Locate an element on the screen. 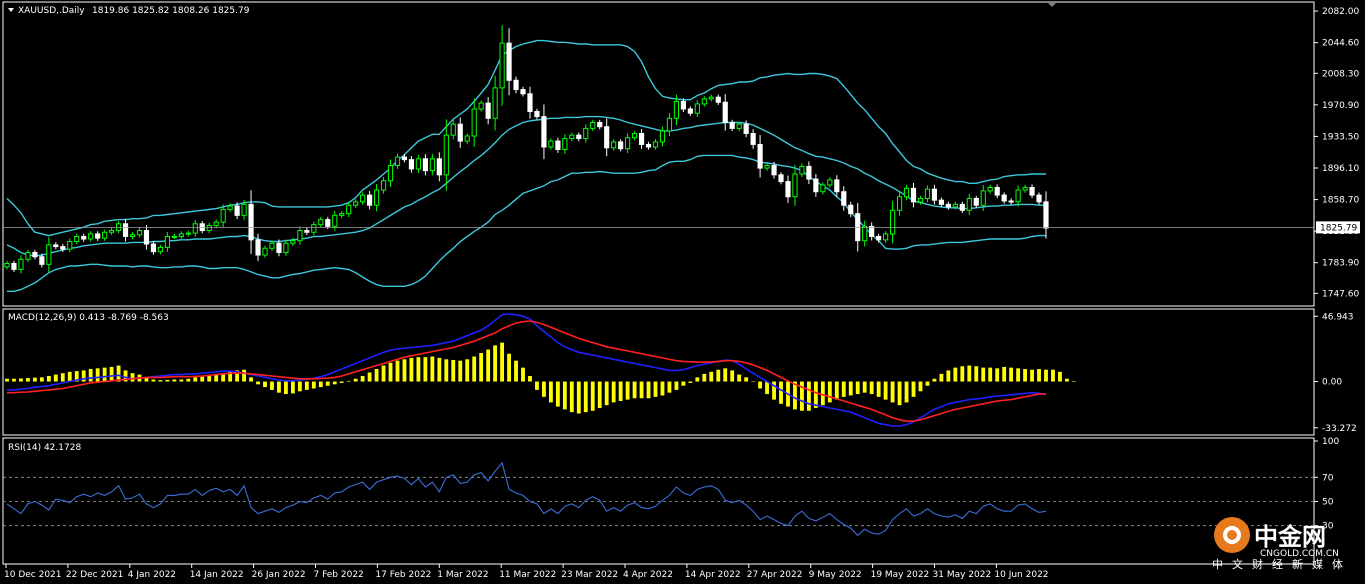 This screenshot has height=584, width=1365. time-axis-label: 4 Jan 2022 is located at coordinates (152, 575).